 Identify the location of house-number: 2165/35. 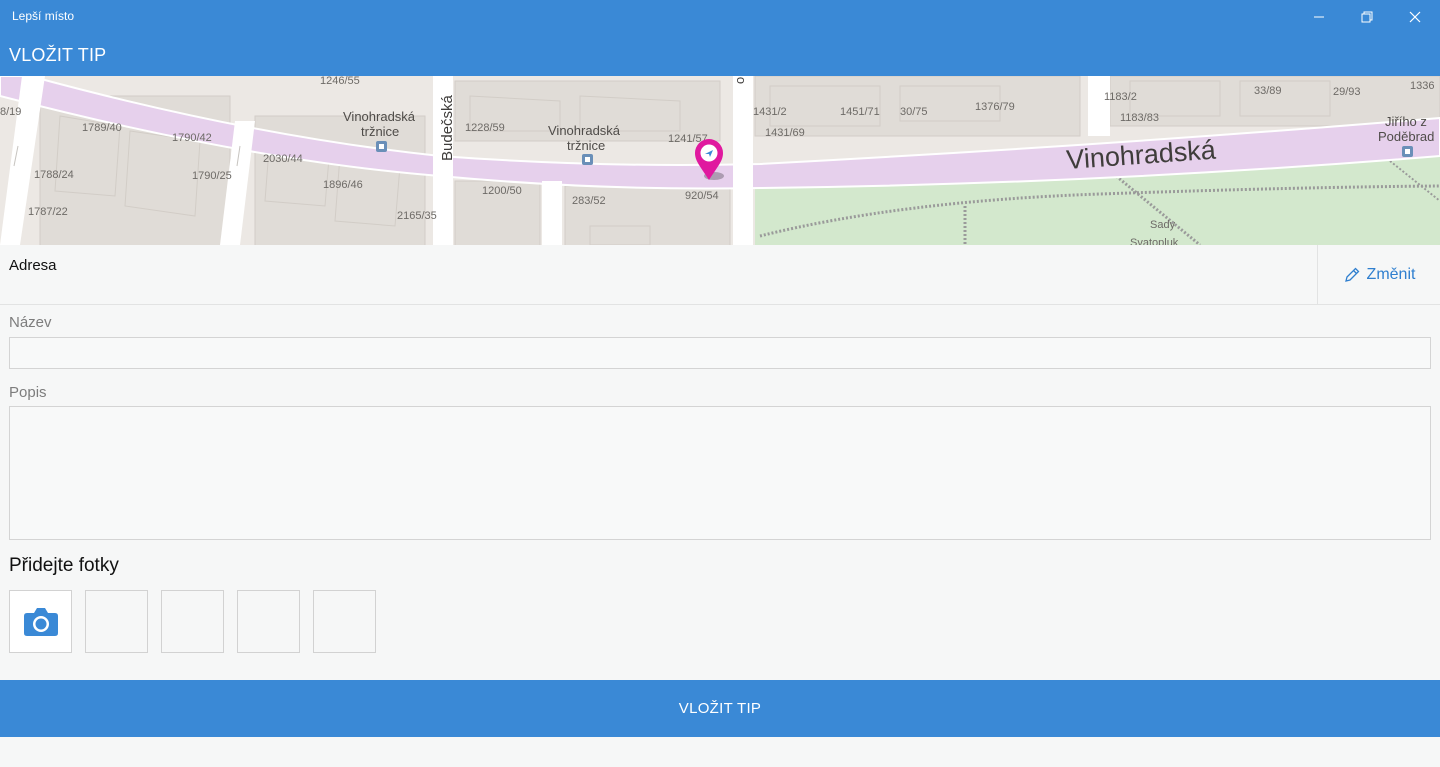
(417, 216).